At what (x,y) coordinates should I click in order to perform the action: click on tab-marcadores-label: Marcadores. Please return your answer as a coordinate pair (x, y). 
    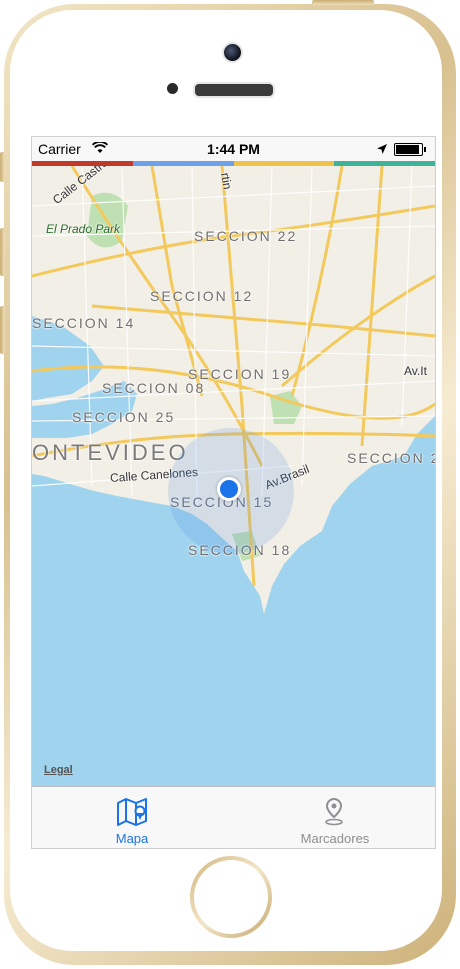
    Looking at the image, I should click on (335, 838).